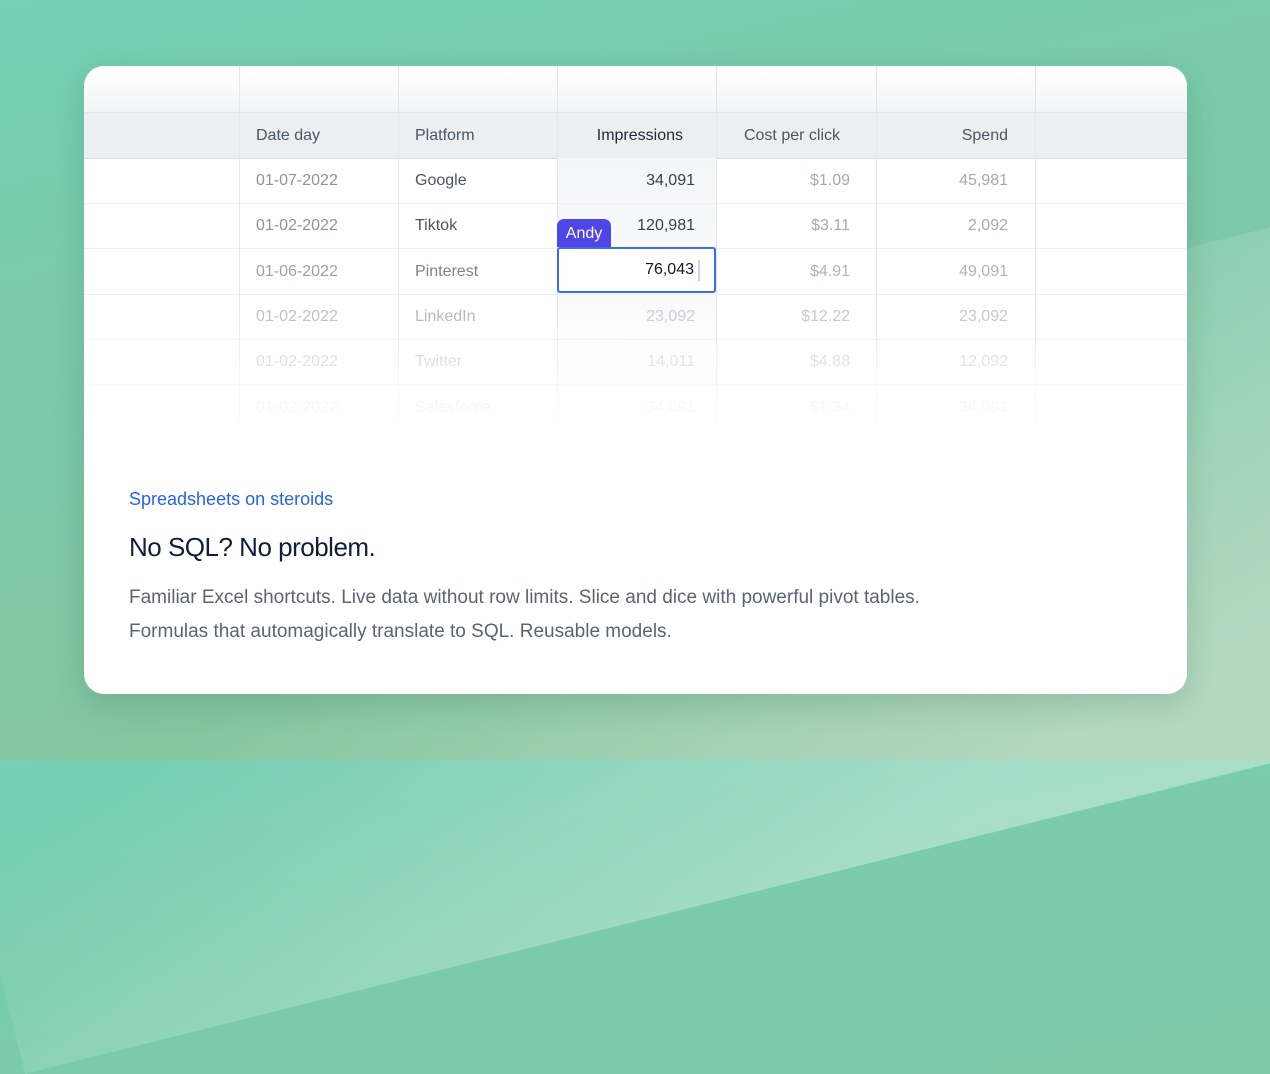 The height and width of the screenshot is (1074, 1270). I want to click on cell-cost-per-click: $4.88, so click(783, 361).